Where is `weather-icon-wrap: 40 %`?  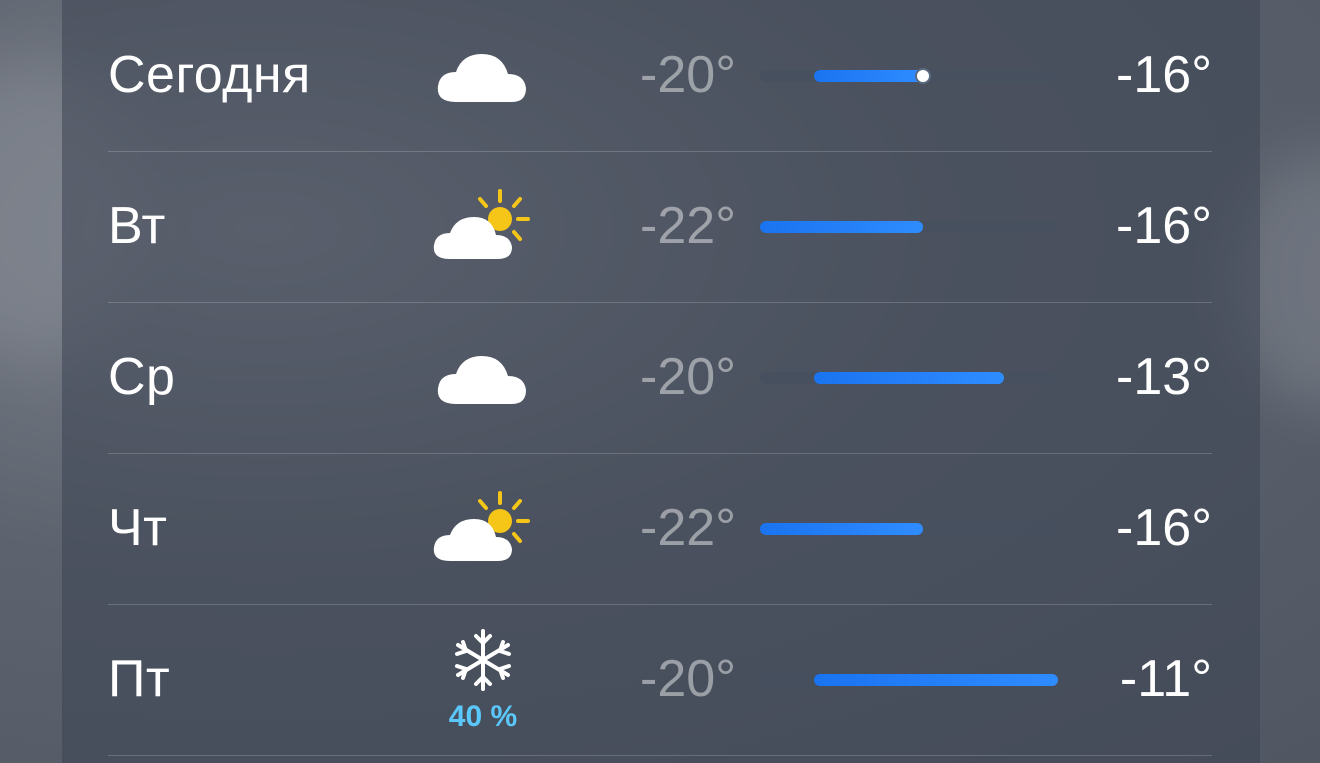 weather-icon-wrap: 40 % is located at coordinates (483, 679).